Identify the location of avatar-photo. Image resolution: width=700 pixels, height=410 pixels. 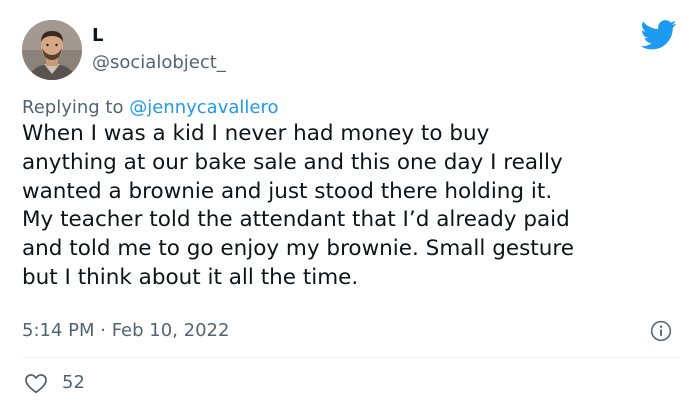
(52, 50).